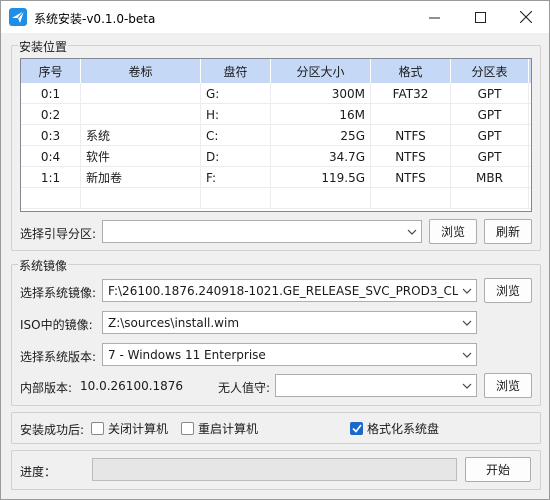 Image resolution: width=550 pixels, height=500 pixels. I want to click on format-label: 格式化系统盘, so click(403, 429).